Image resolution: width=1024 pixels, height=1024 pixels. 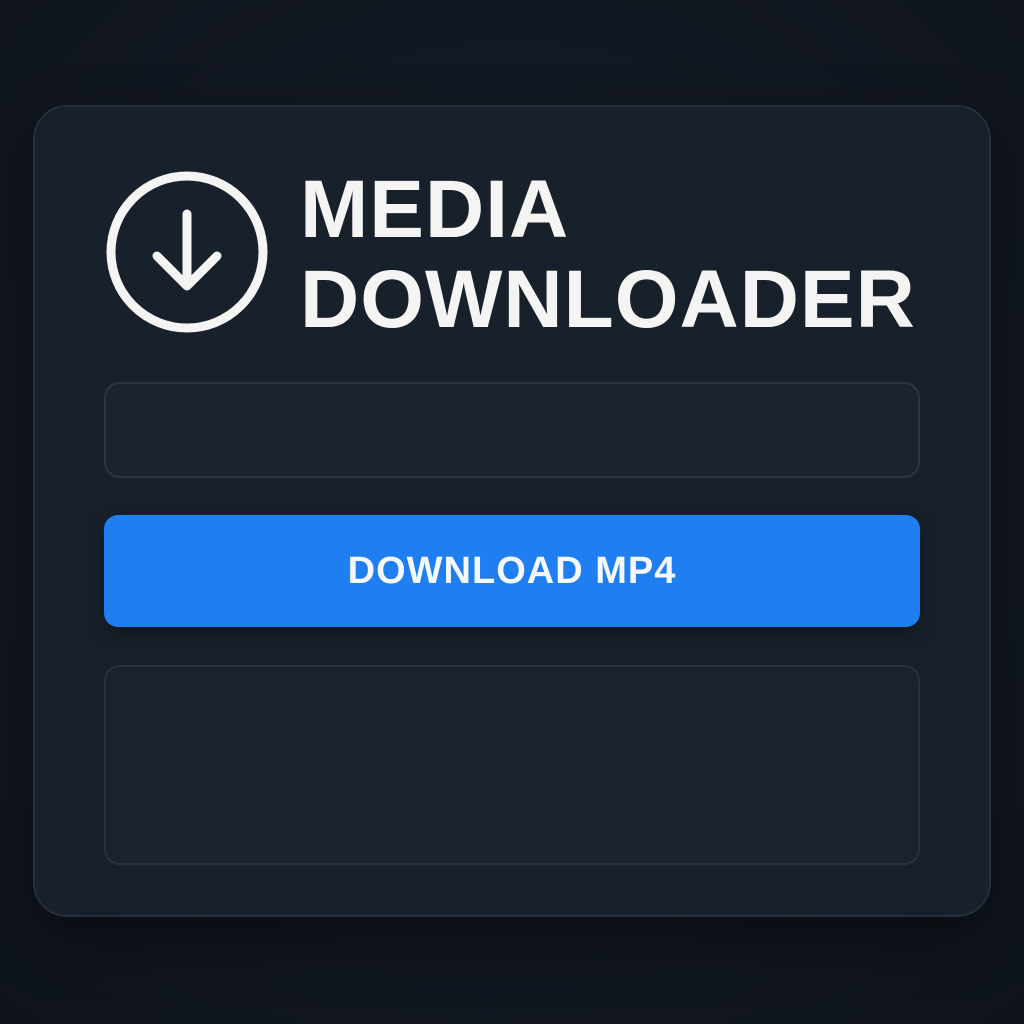 What do you see at coordinates (187, 252) in the screenshot?
I see `download-circle-icon` at bounding box center [187, 252].